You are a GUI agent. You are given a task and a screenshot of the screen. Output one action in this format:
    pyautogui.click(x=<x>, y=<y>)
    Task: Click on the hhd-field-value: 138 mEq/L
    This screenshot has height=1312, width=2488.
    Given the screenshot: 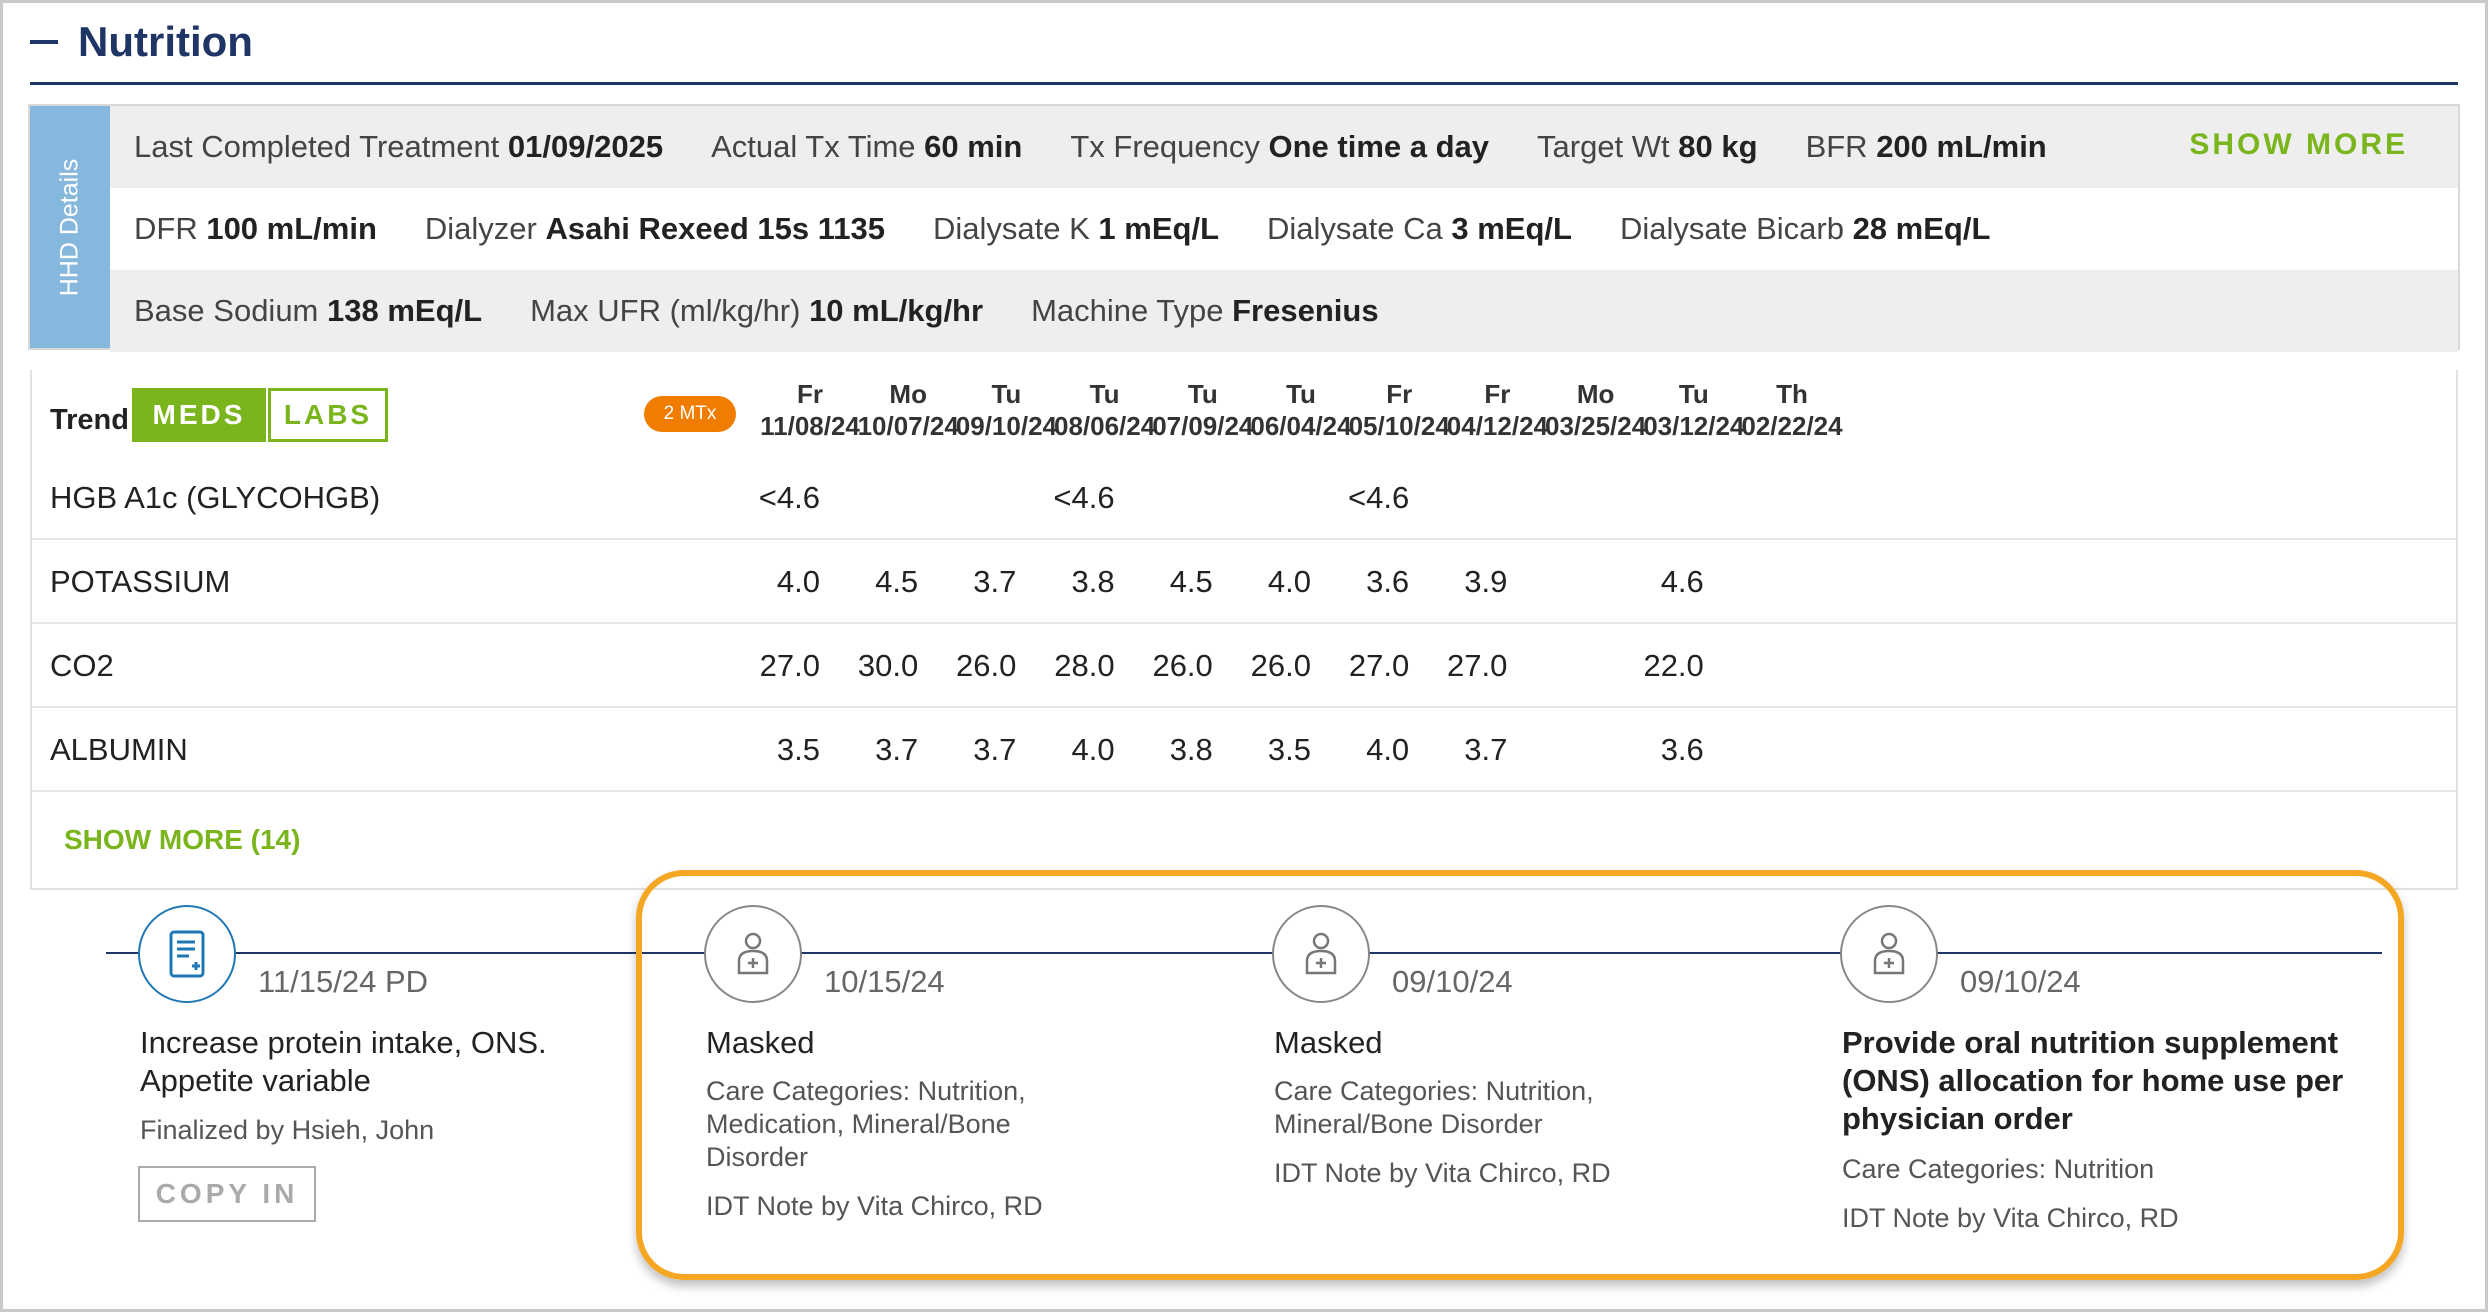 What is the action you would take?
    pyautogui.click(x=405, y=310)
    